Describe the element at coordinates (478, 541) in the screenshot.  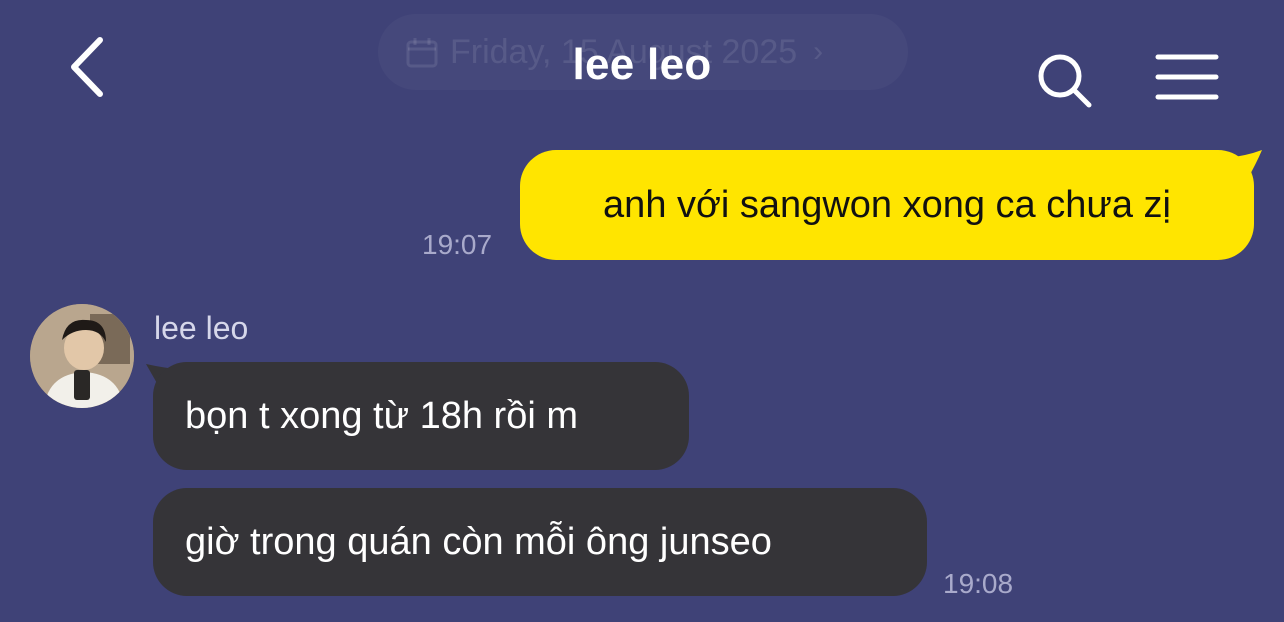
I see `message-text: giờ trong quán còn mỗi ông junseo` at that location.